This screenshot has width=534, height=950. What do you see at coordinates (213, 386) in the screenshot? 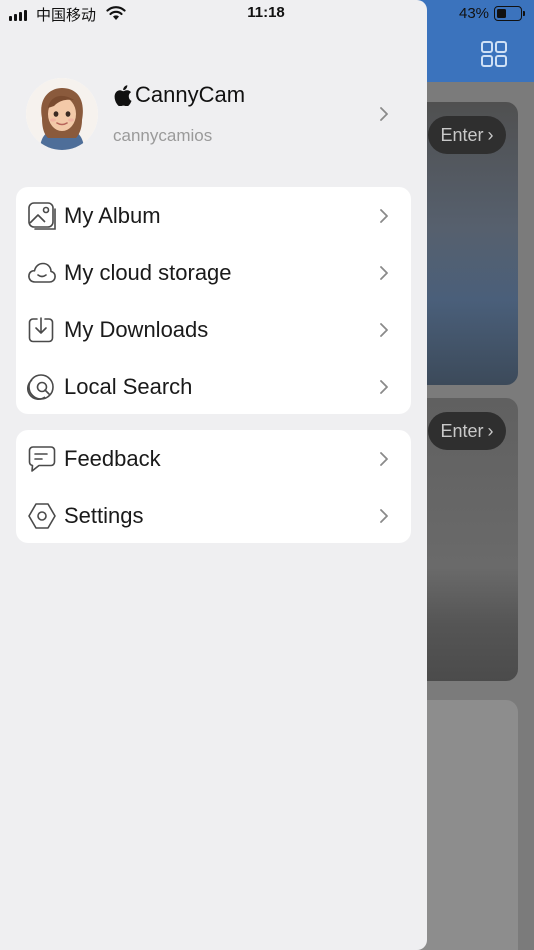
I see `menu-item-local-search: Local Search` at bounding box center [213, 386].